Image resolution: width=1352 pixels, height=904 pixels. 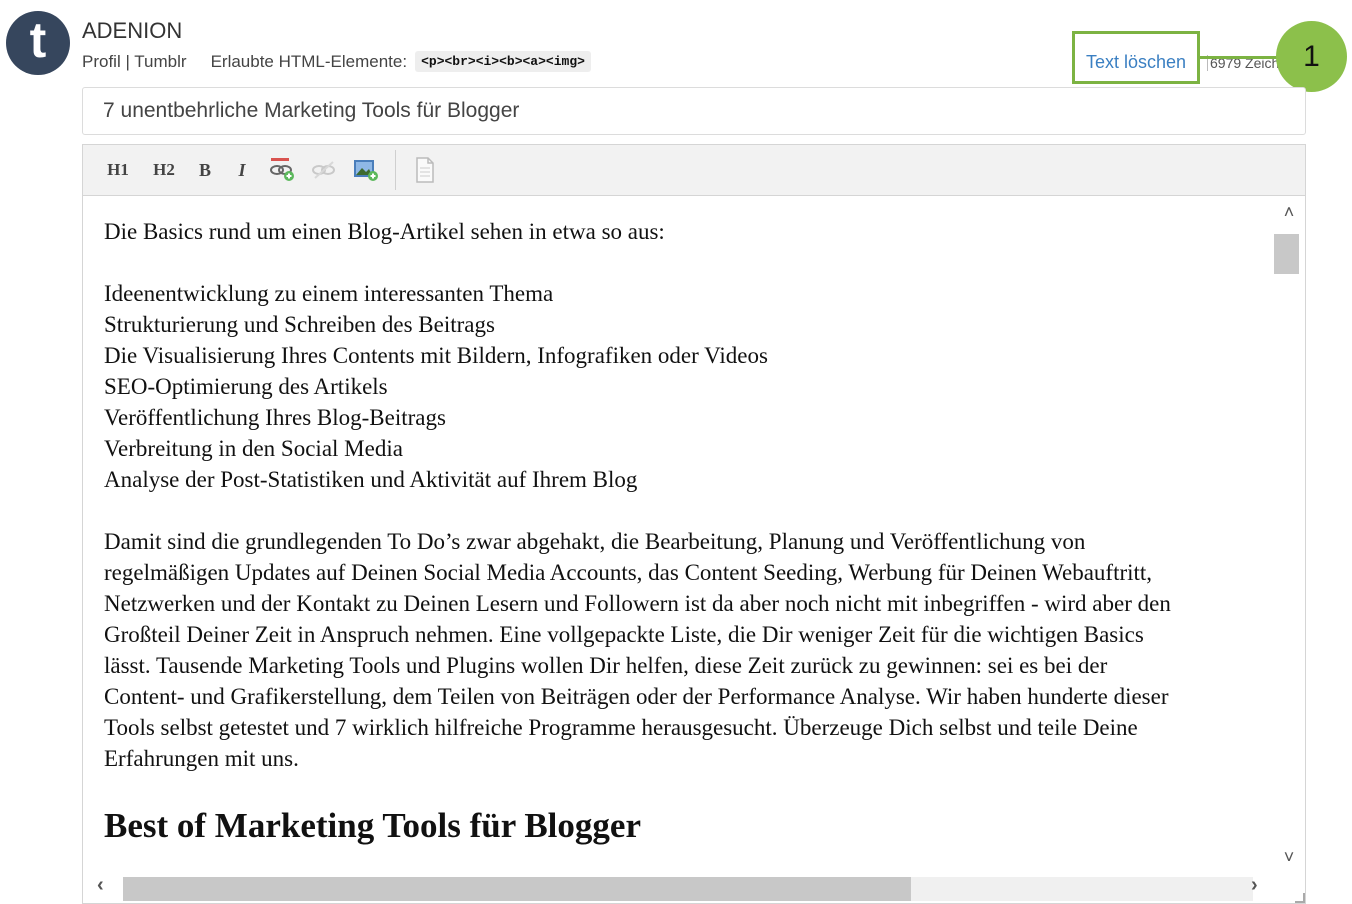 I want to click on scroll-right-icon: ›, so click(x=1254, y=885).